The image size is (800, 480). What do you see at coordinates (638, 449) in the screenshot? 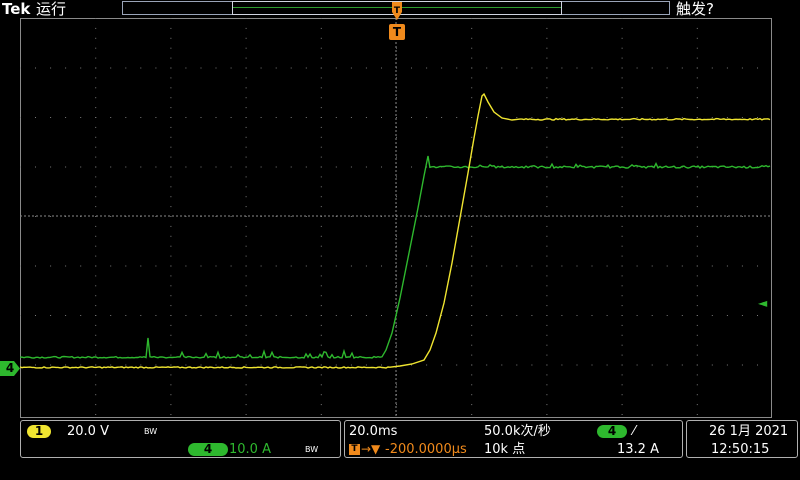
I see `trigger-level: 13.2 A` at bounding box center [638, 449].